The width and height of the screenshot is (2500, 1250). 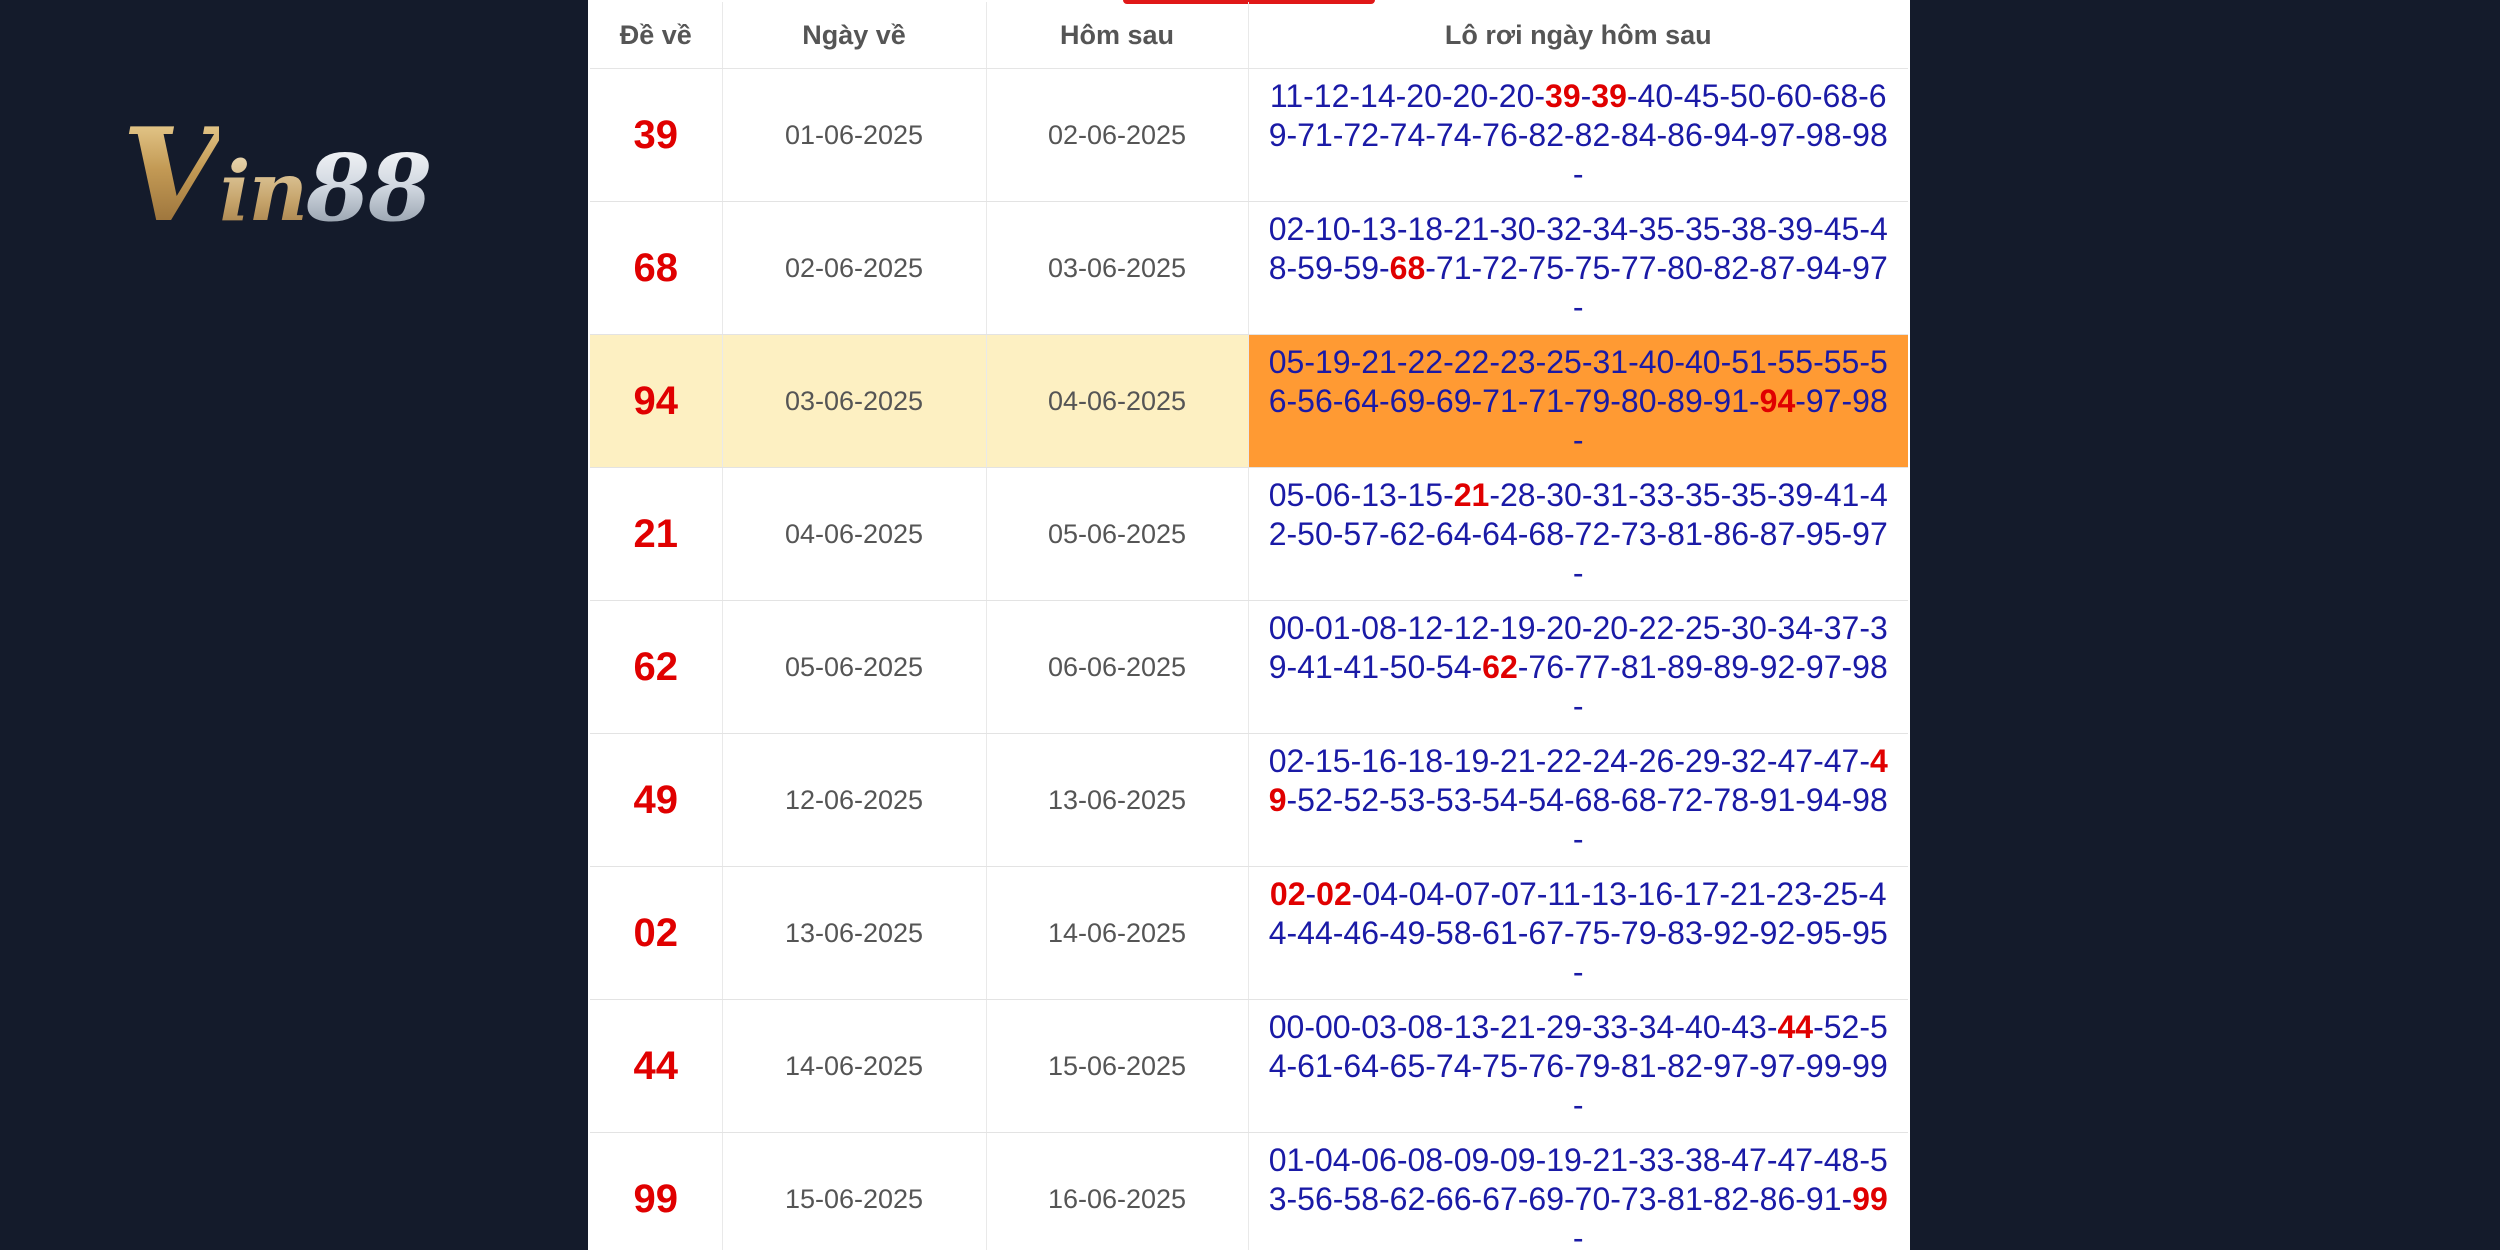 I want to click on hom-sau-value: 14-06-2025, so click(x=1117, y=933).